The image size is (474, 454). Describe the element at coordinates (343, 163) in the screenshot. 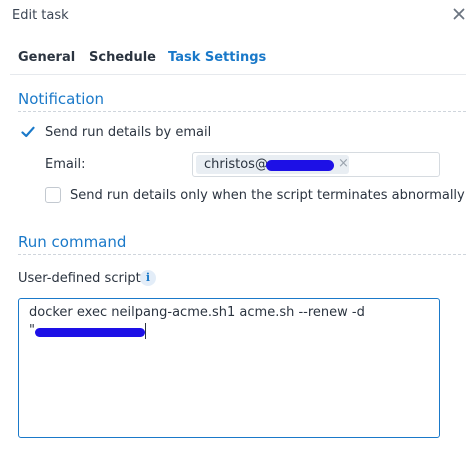

I see `remove-tag-icon: ×` at that location.